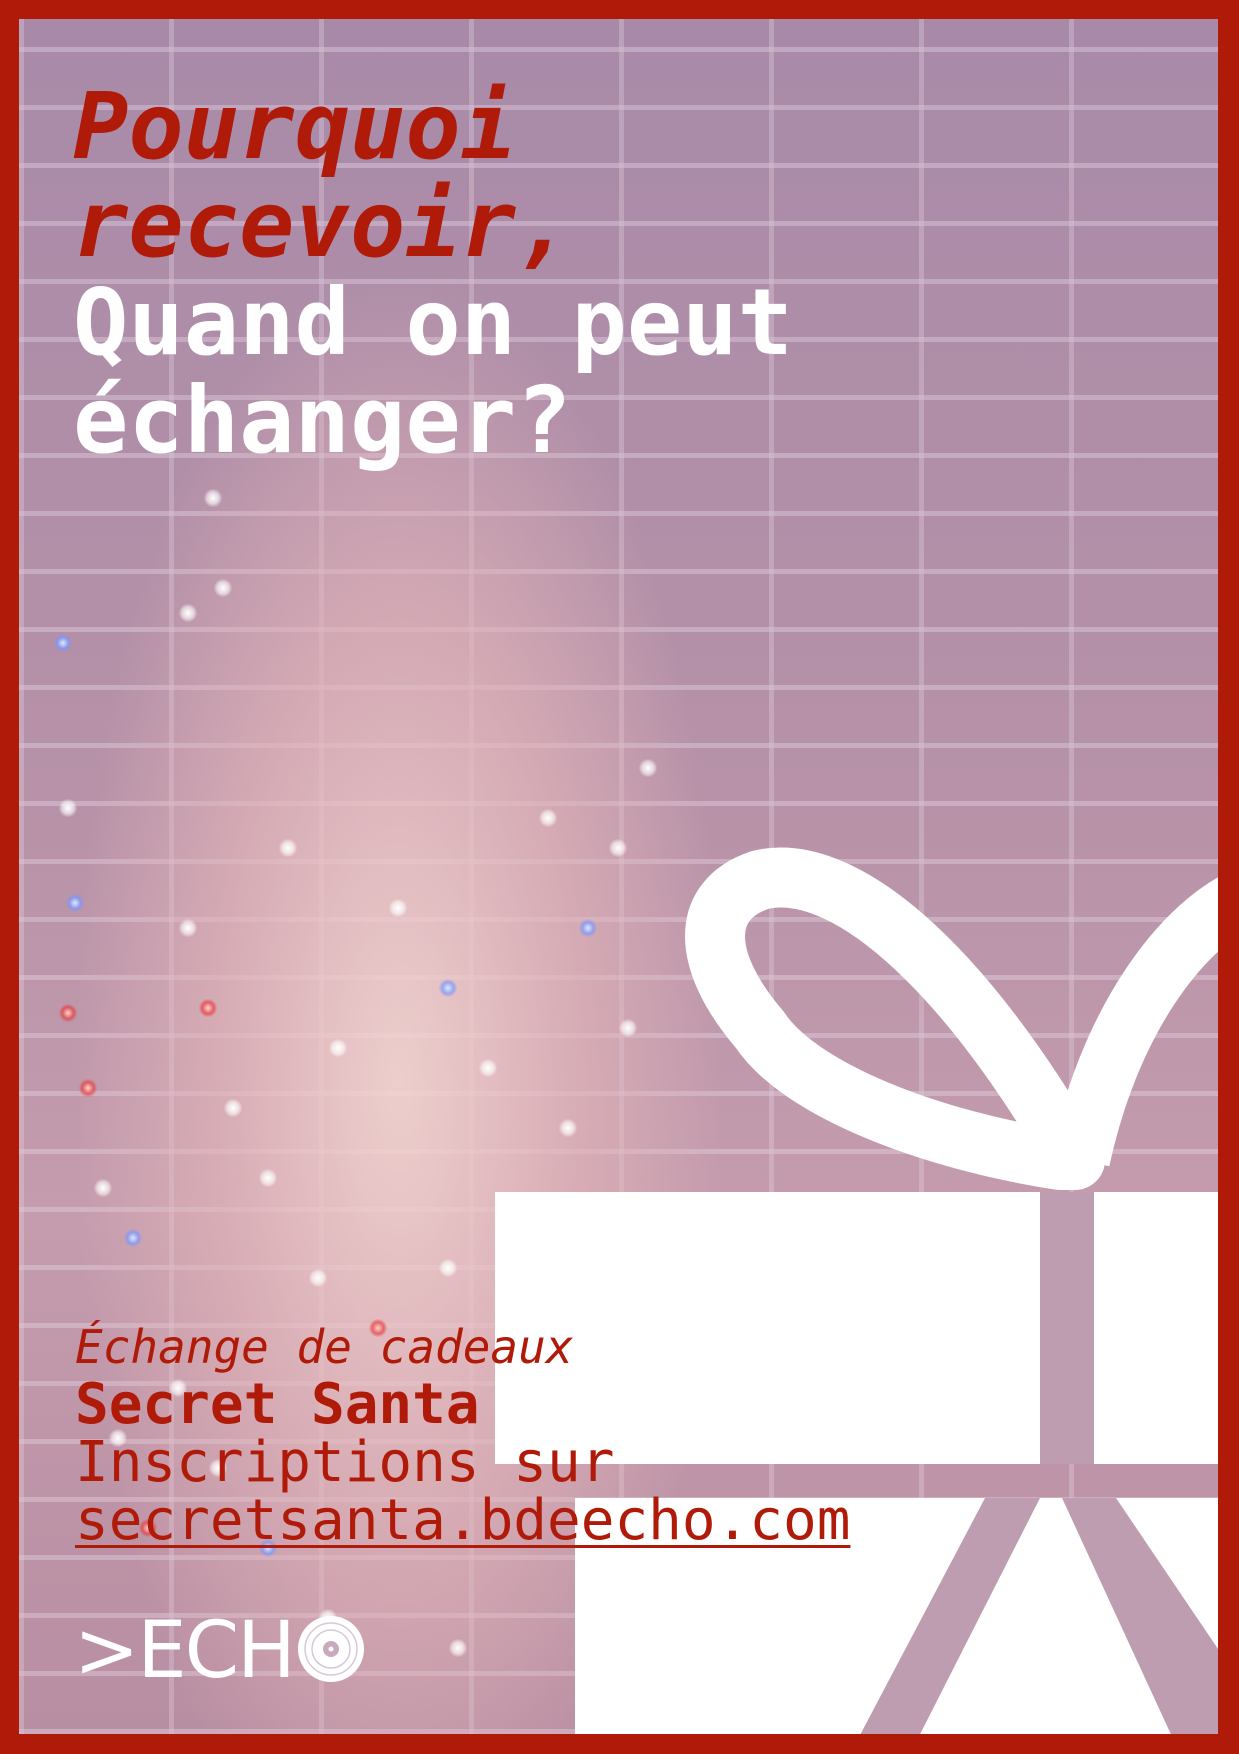 The height and width of the screenshot is (1754, 1239). What do you see at coordinates (277, 1404) in the screenshot?
I see `event-name: Secret Santa` at bounding box center [277, 1404].